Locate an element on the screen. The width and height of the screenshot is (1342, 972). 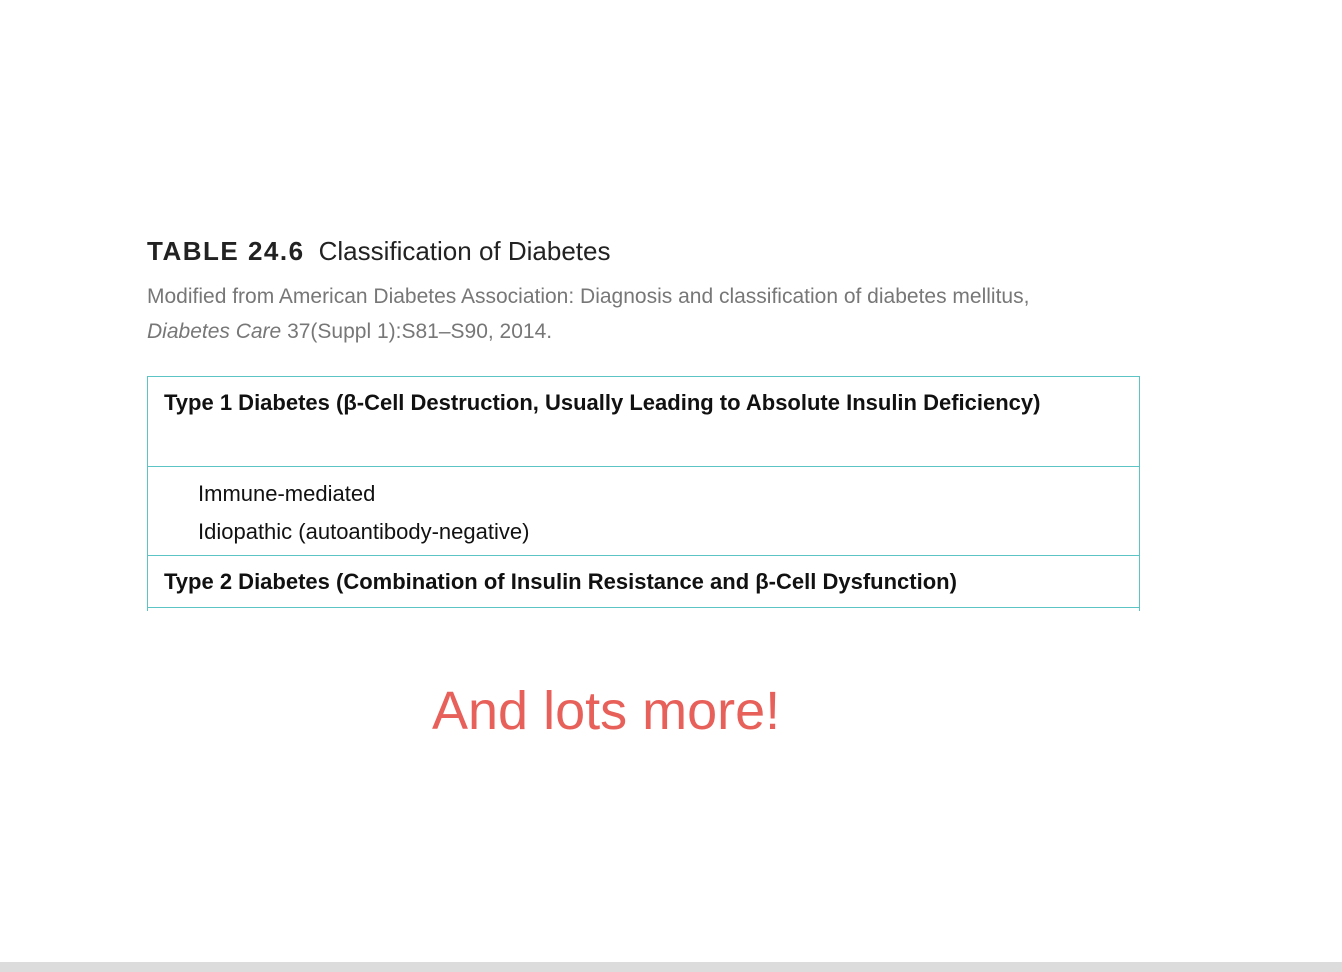
table-title: Classification of Diabetes is located at coordinates (464, 251).